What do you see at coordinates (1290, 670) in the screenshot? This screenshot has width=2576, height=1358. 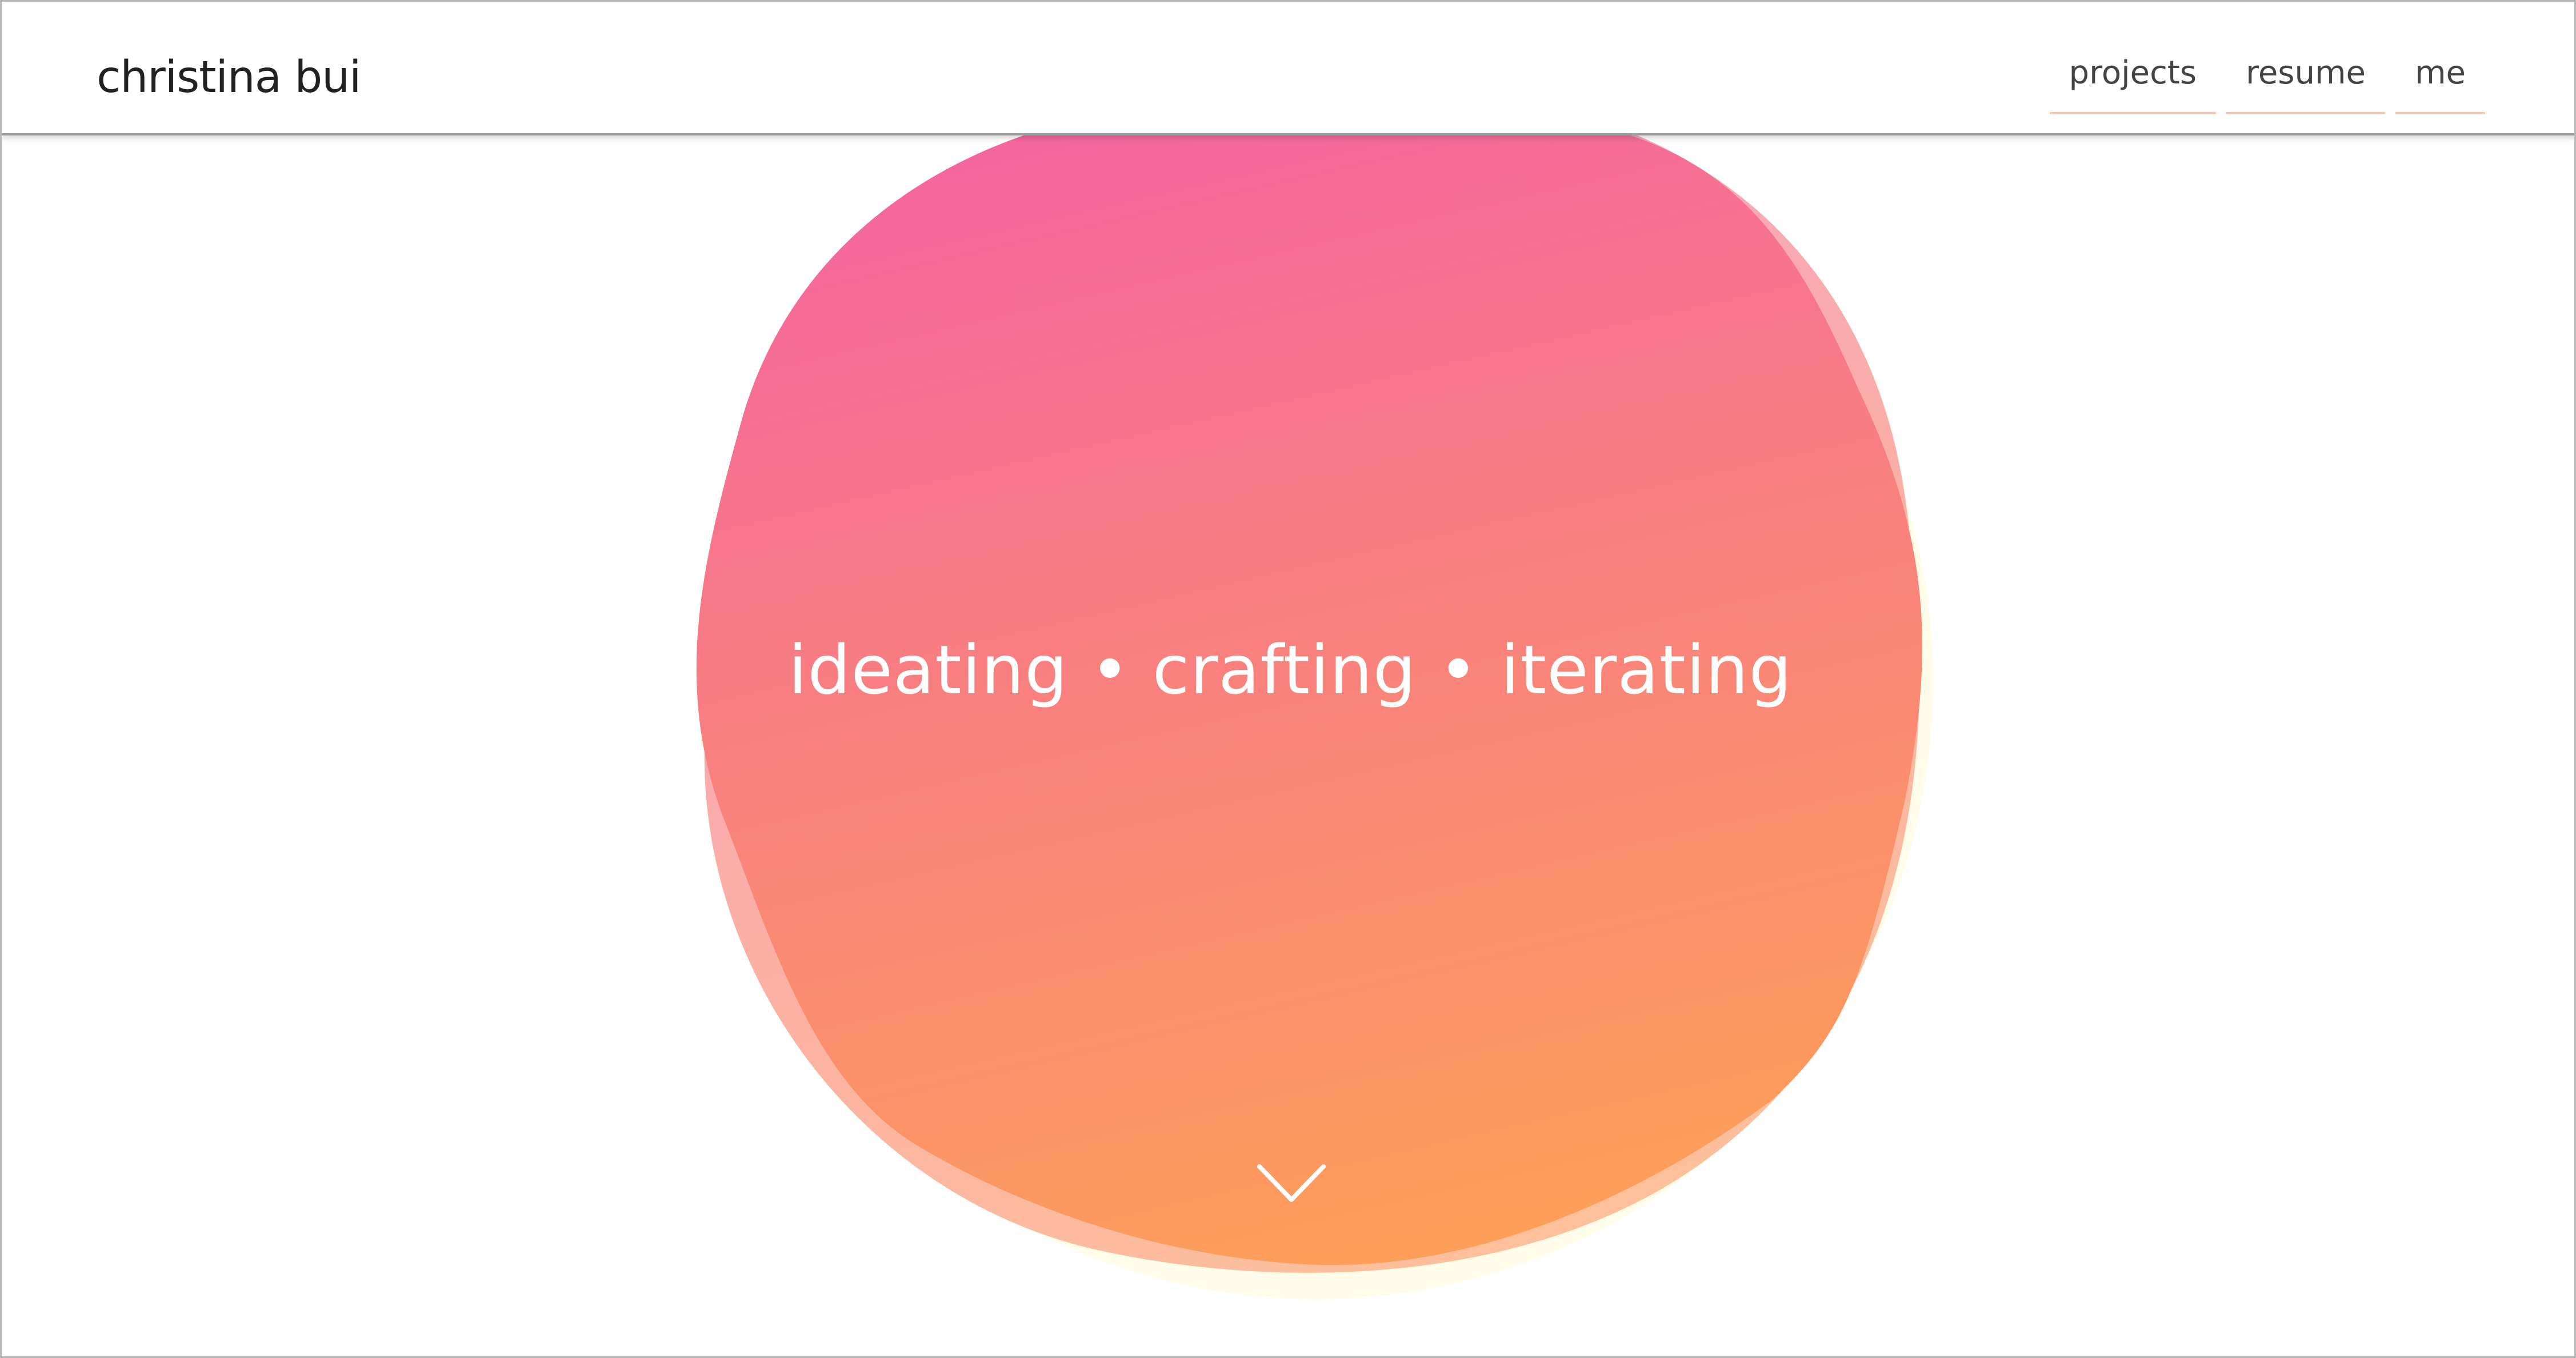 I see `hero-tagline: ideating • crafting • iterating` at bounding box center [1290, 670].